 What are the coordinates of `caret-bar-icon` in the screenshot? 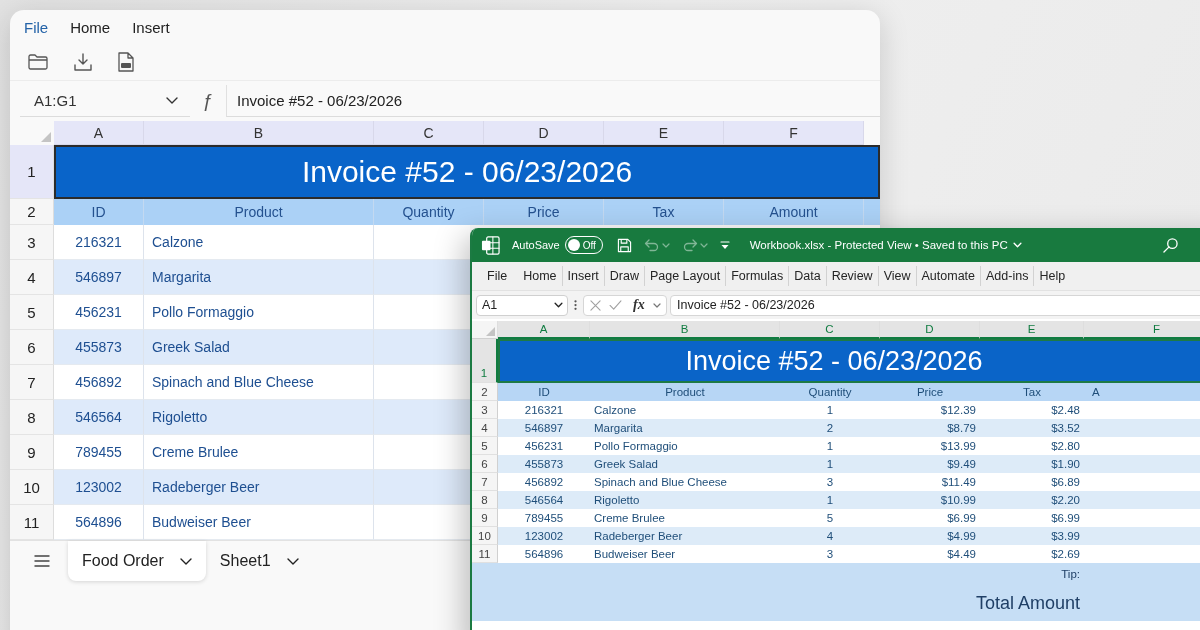 It's located at (724, 245).